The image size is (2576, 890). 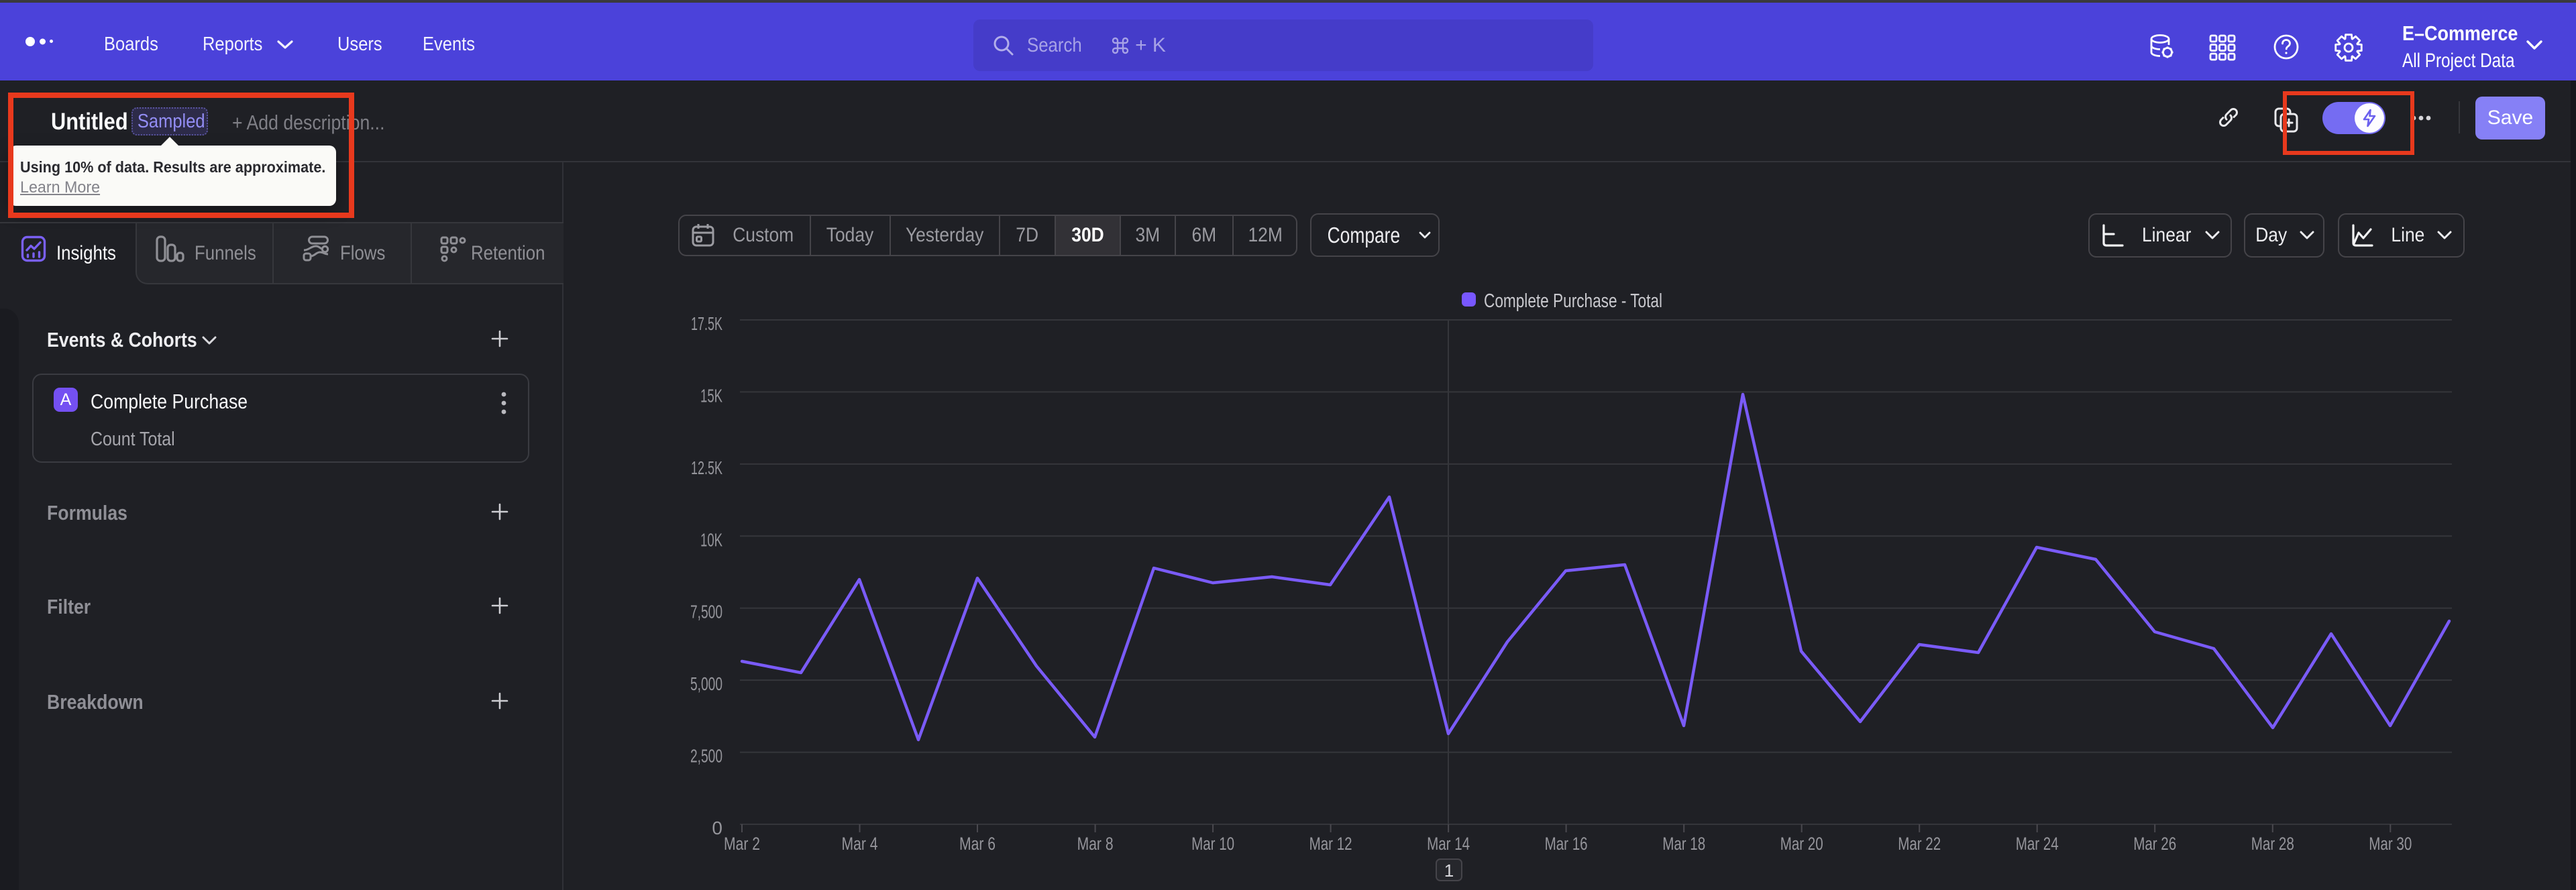 I want to click on svg-text: Mar 20, so click(x=1801, y=844).